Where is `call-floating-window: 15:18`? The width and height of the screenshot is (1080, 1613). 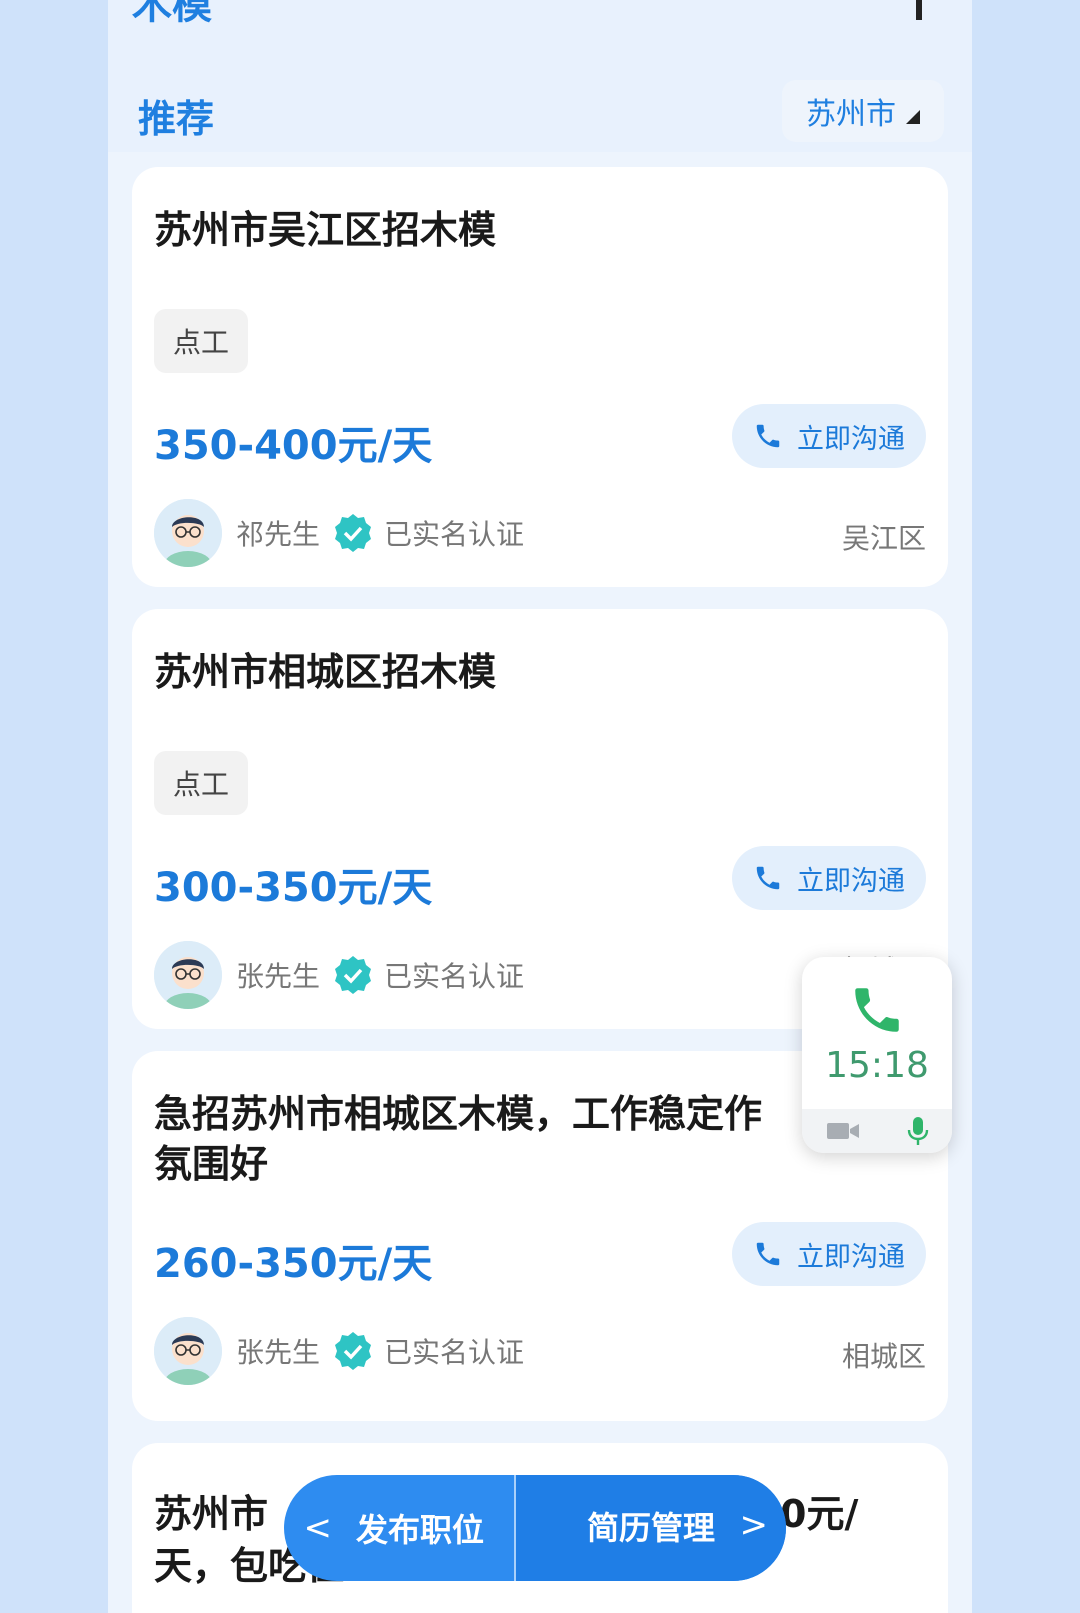 call-floating-window: 15:18 is located at coordinates (877, 1055).